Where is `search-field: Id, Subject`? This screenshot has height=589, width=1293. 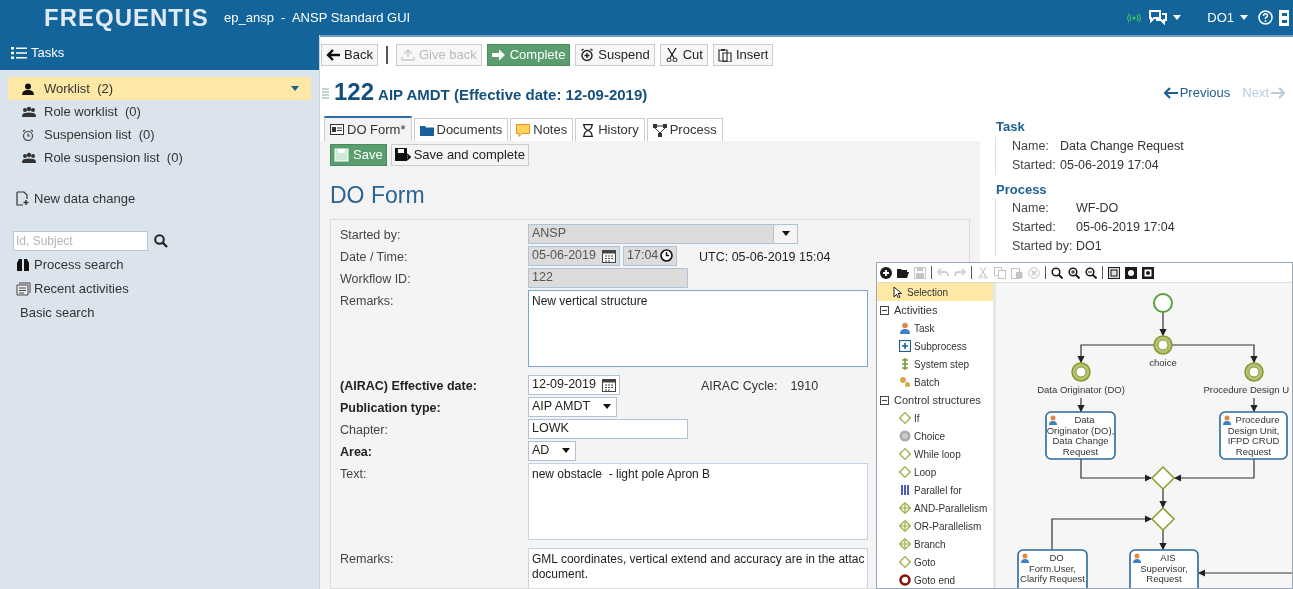 search-field: Id, Subject is located at coordinates (80, 240).